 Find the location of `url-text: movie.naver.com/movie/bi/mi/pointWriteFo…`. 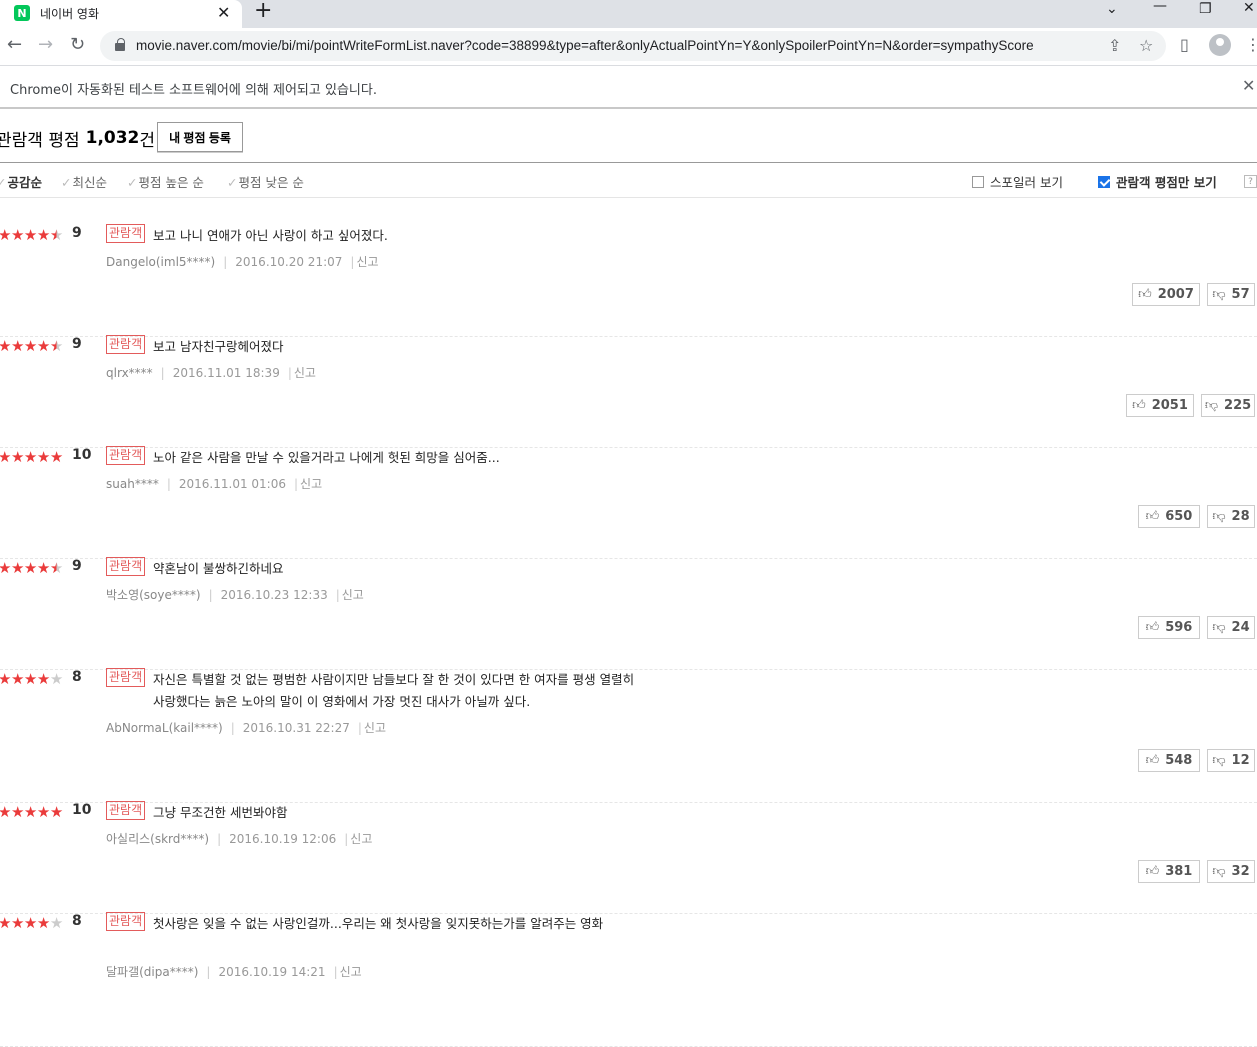

url-text: movie.naver.com/movie/bi/mi/pointWriteFo… is located at coordinates (585, 45).